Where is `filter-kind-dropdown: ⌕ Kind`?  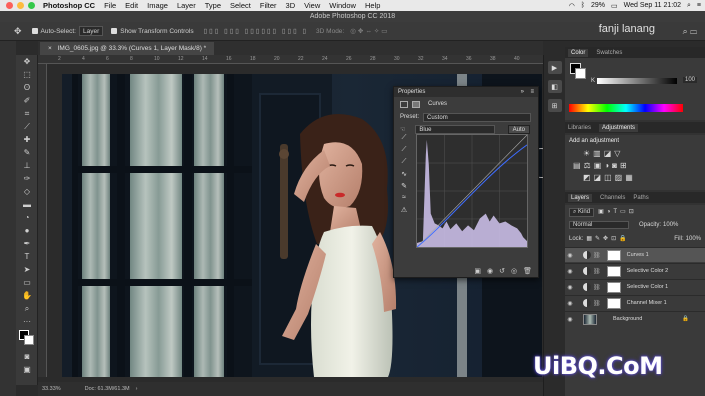
filter-kind-dropdown: ⌕ Kind is located at coordinates (582, 212).